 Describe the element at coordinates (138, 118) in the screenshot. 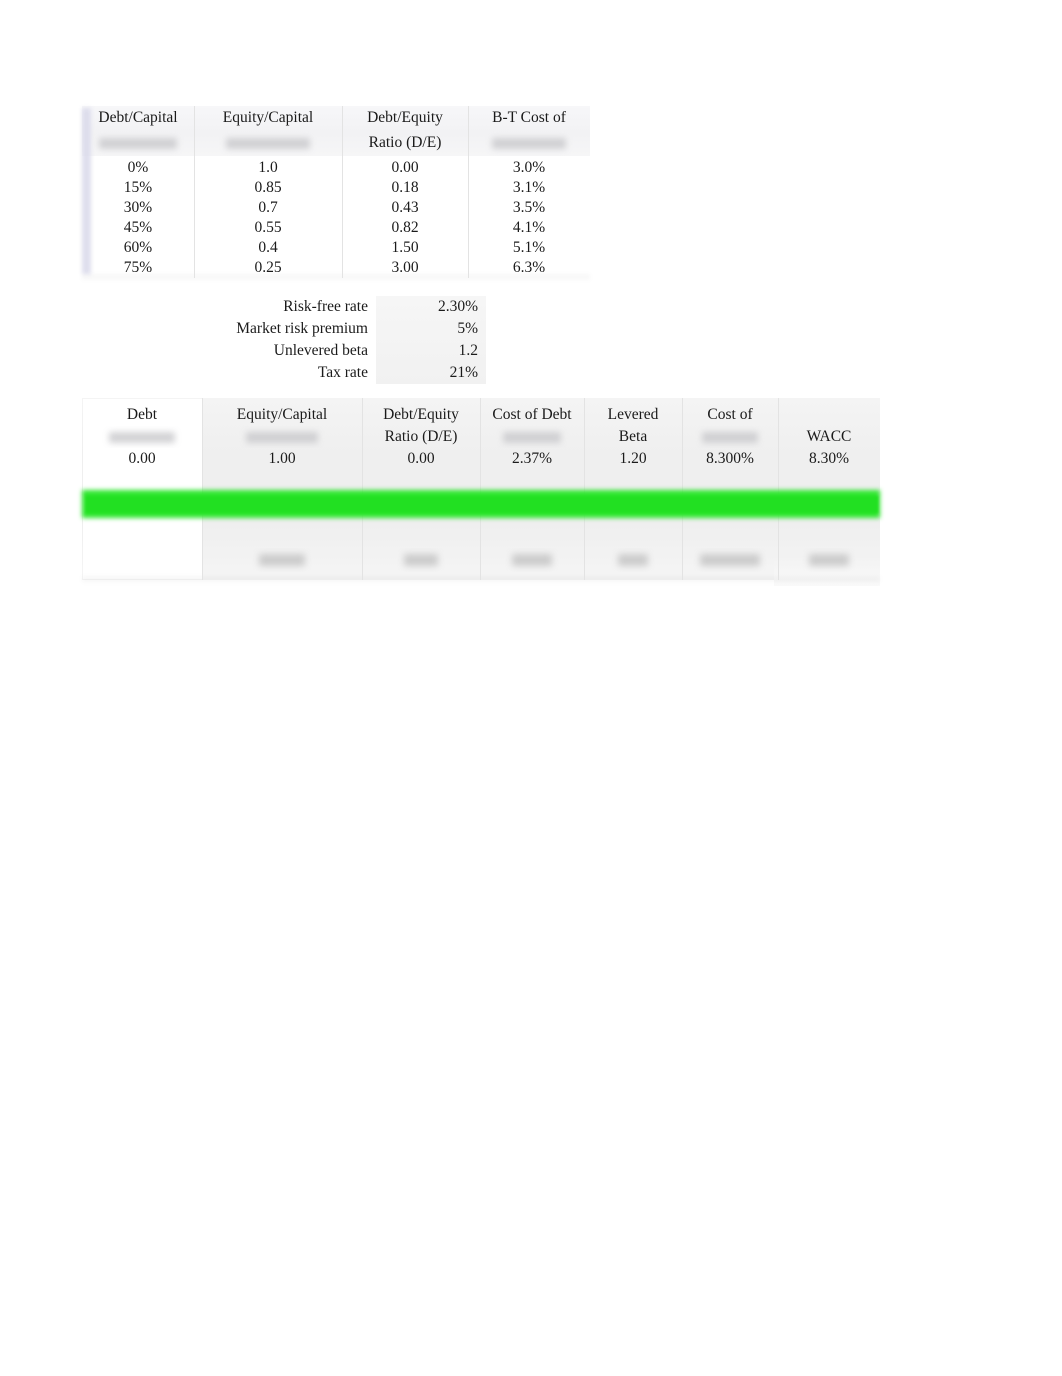

I see `column-header-debt-capital: Debt/Capital` at that location.